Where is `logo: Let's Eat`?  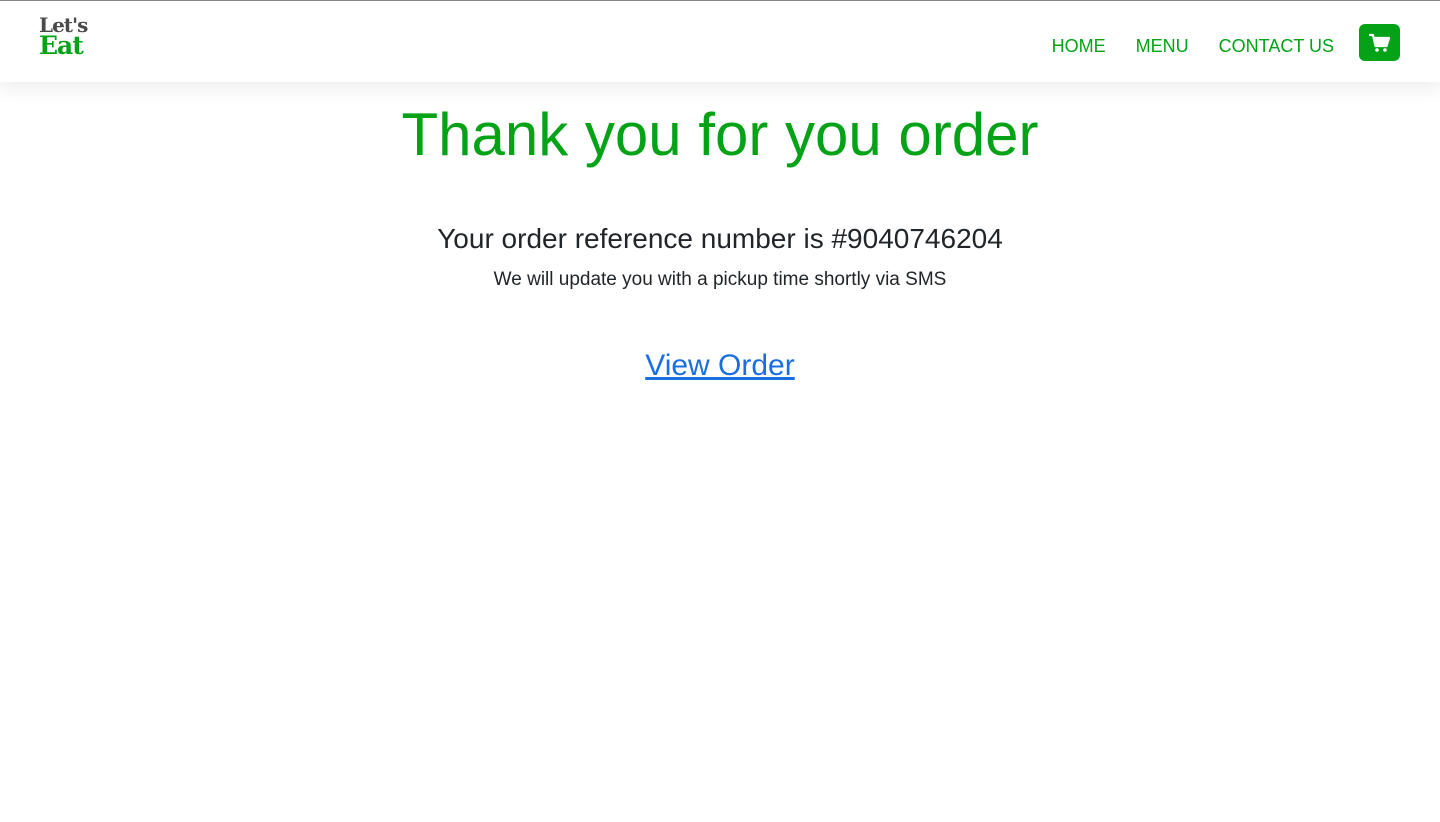
logo: Let's Eat is located at coordinates (69, 40).